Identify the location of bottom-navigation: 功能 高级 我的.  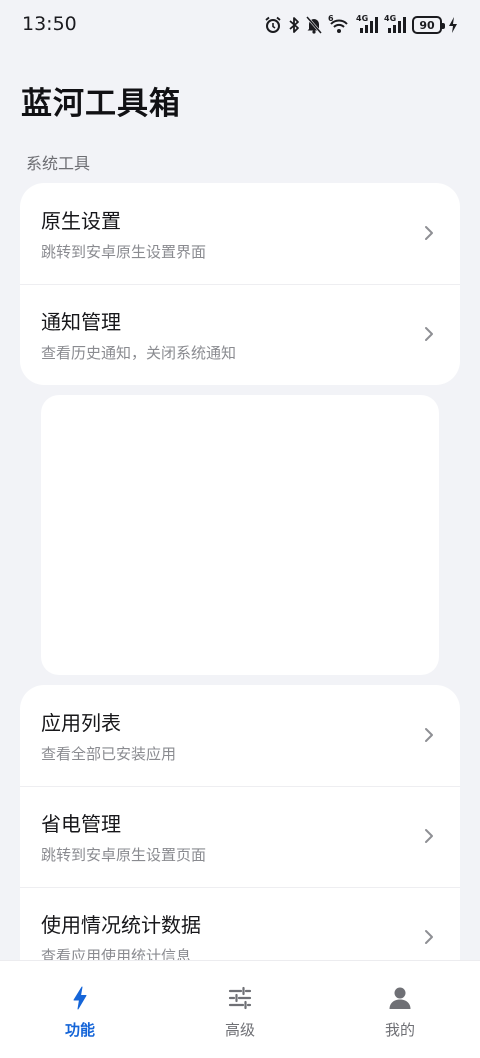
(240, 1009).